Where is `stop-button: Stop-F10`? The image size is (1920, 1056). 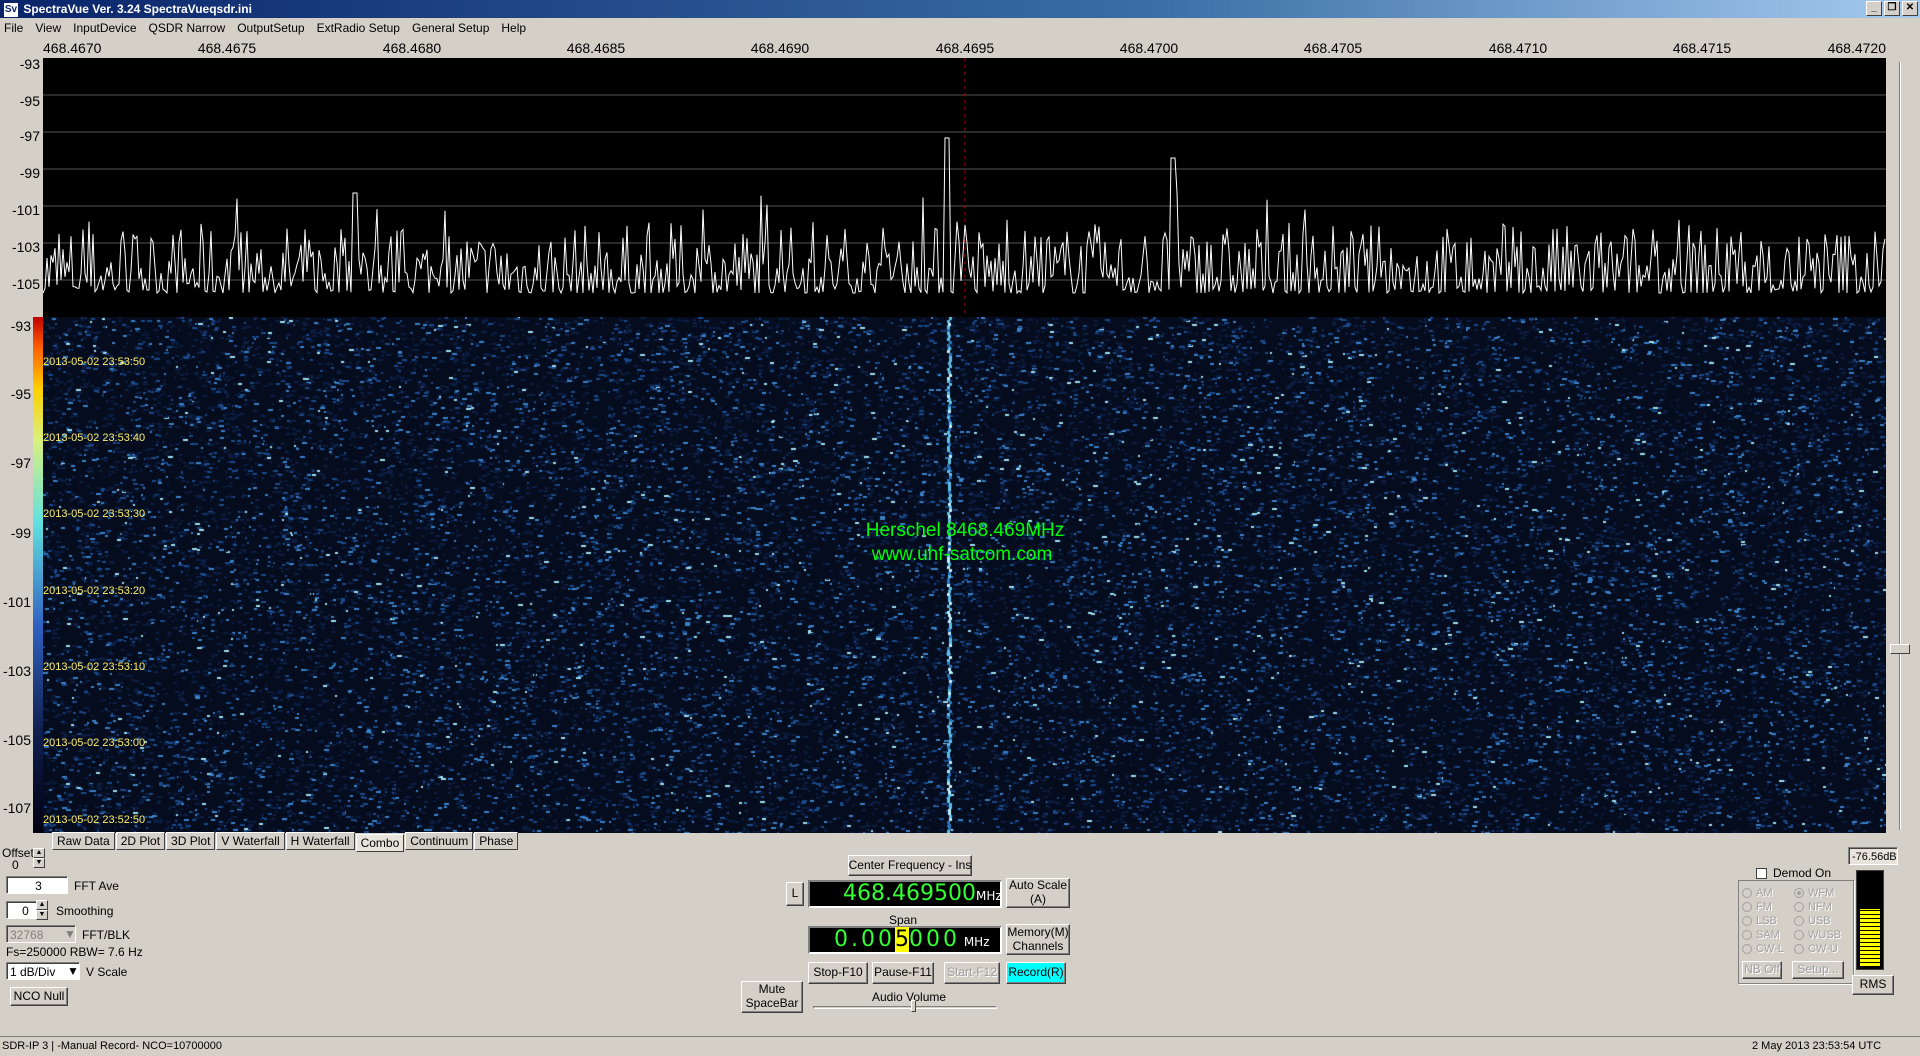
stop-button: Stop-F10 is located at coordinates (838, 973).